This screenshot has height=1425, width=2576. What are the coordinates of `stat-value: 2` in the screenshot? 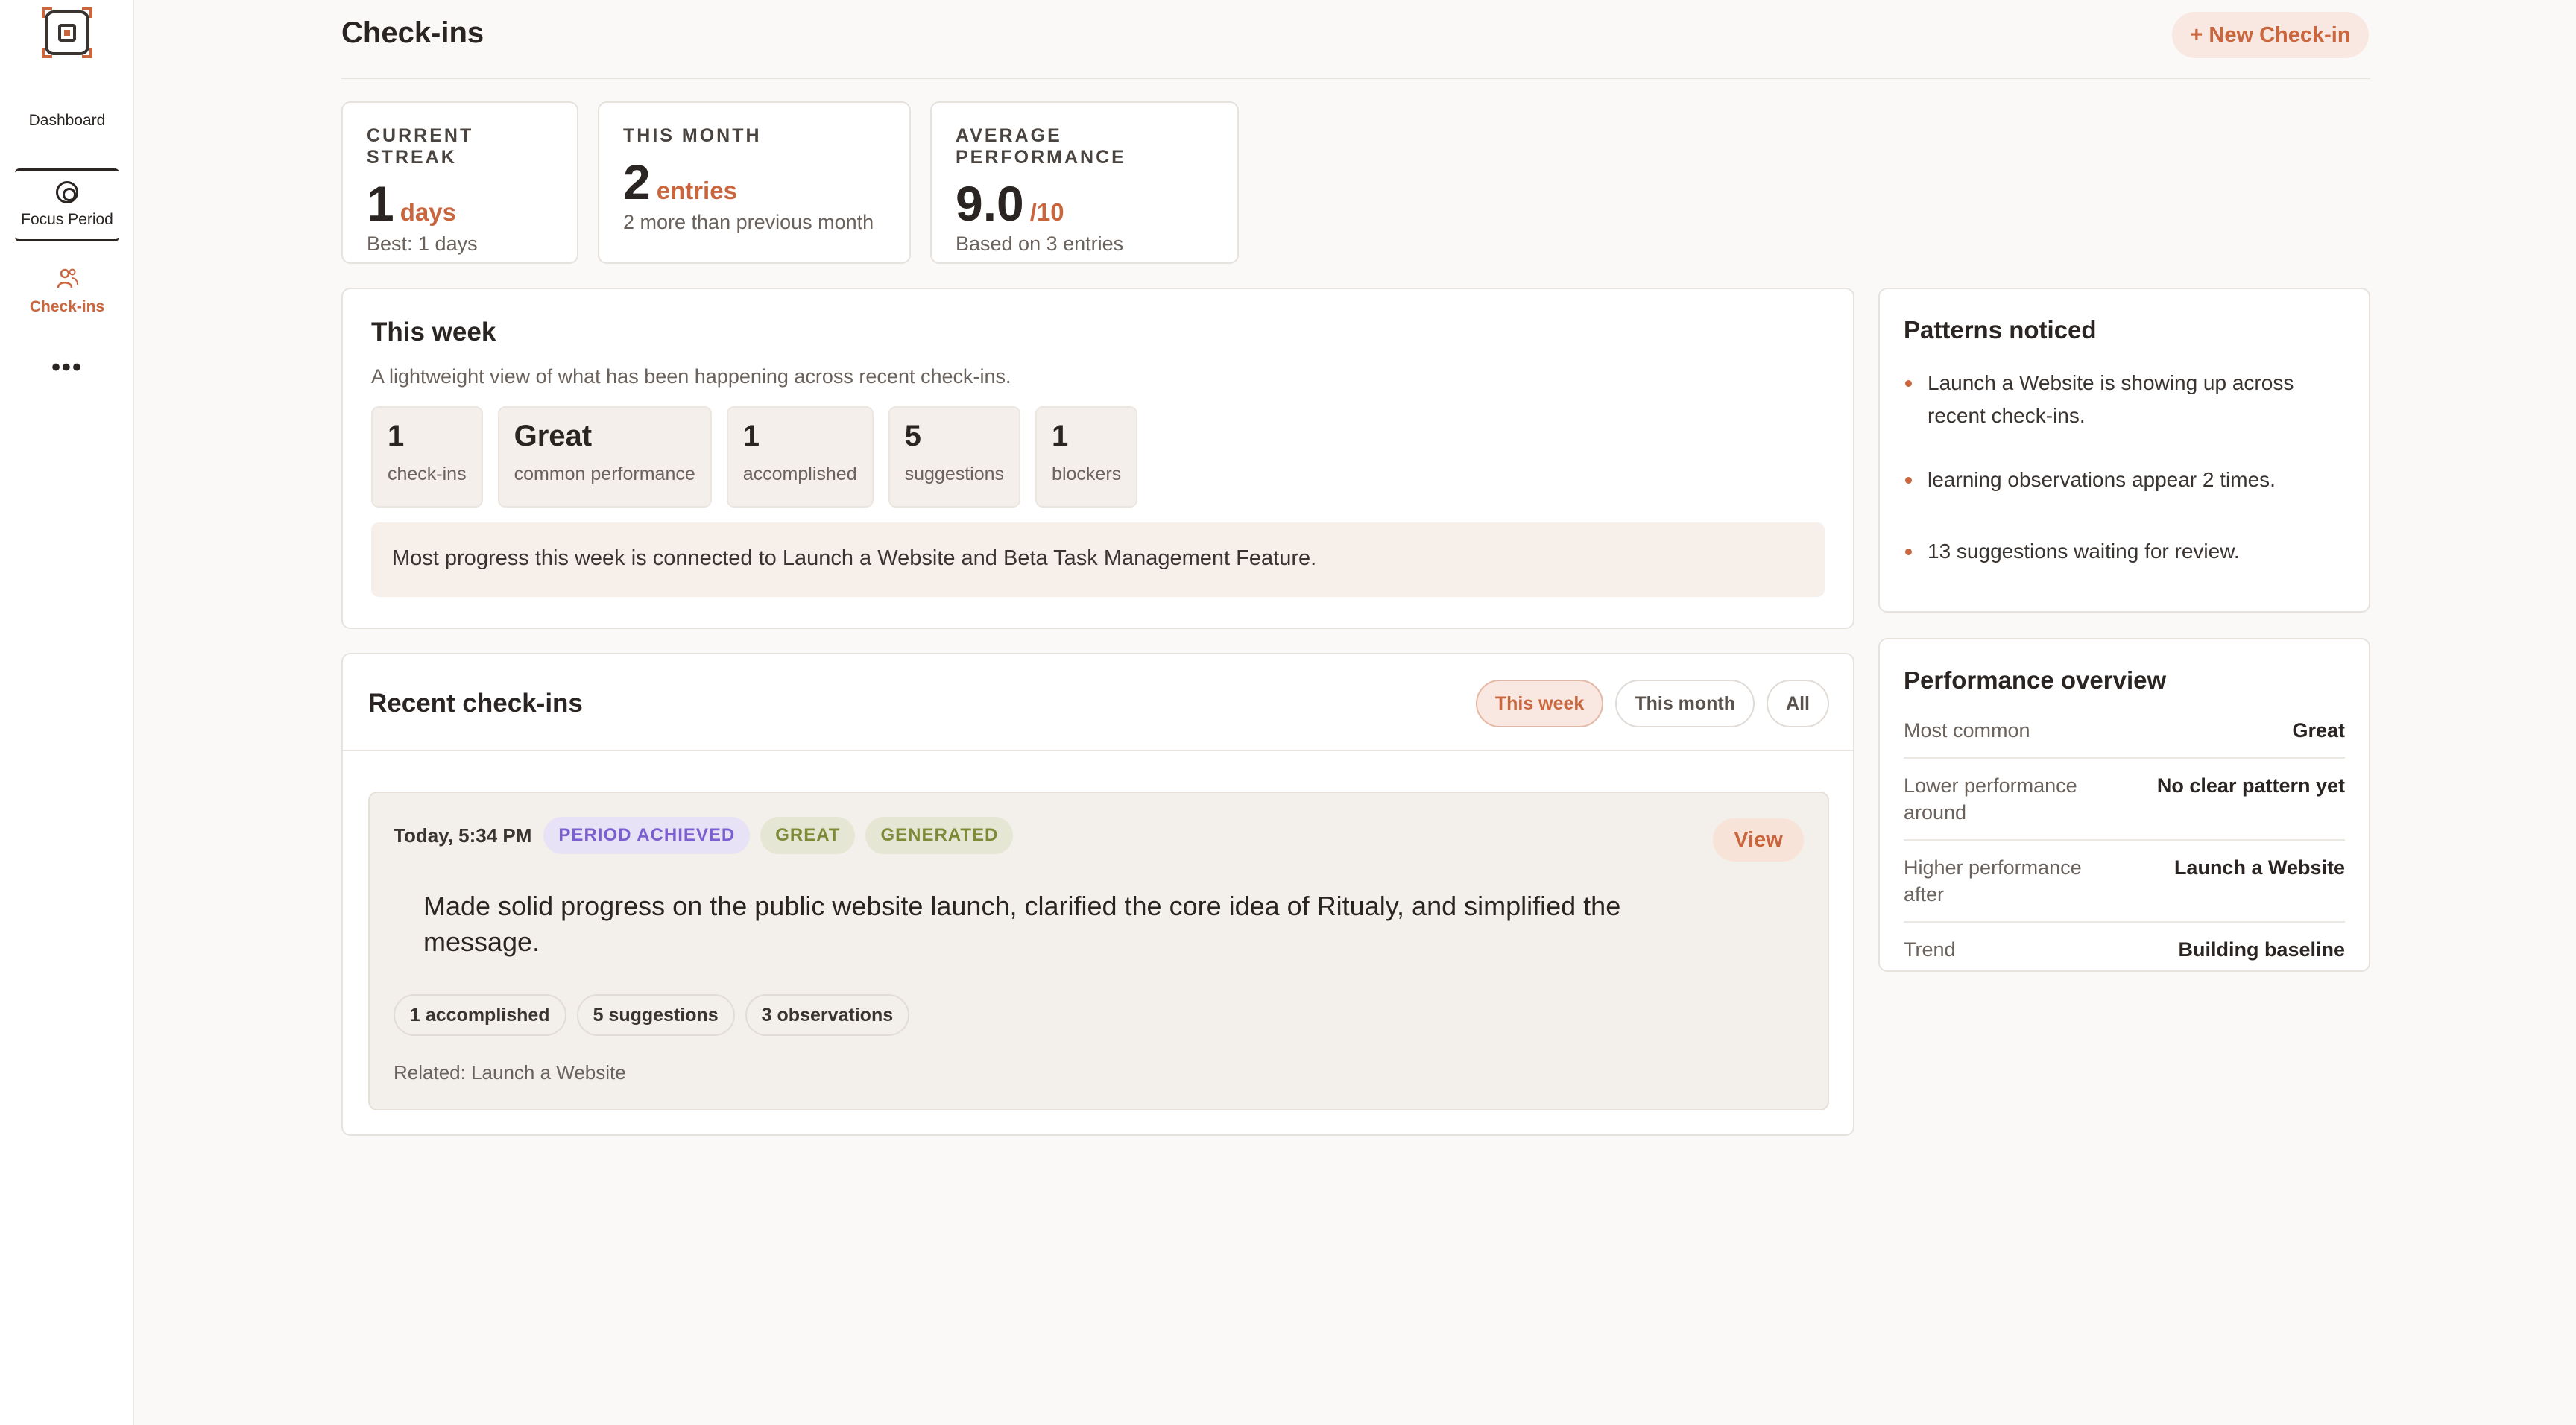 It's located at (637, 182).